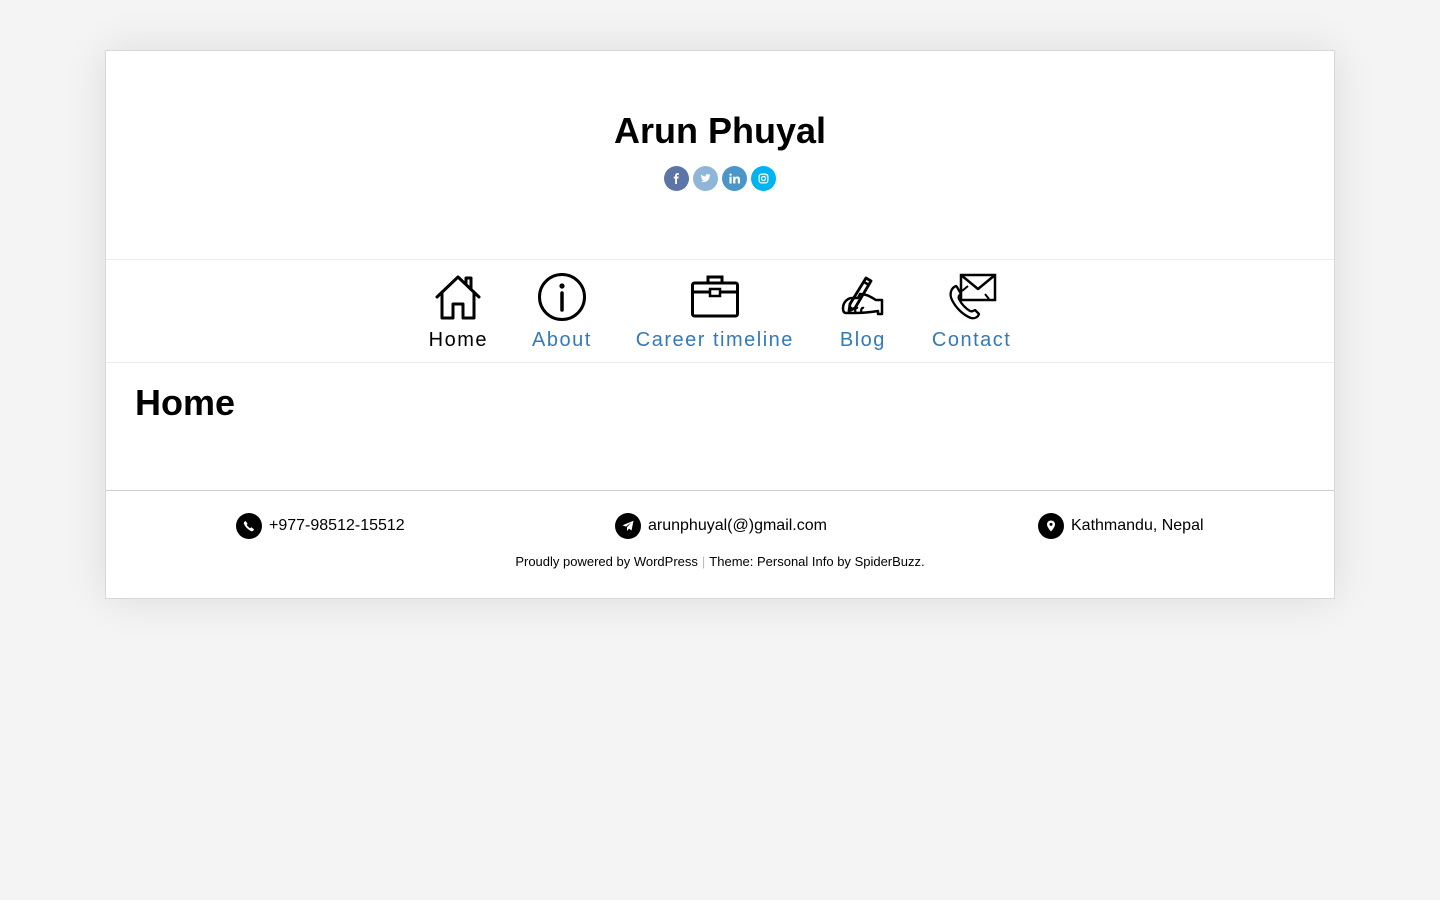 This screenshot has width=1440, height=900. What do you see at coordinates (606, 561) in the screenshot?
I see `wordpress-link: Proudly powered by WordPress` at bounding box center [606, 561].